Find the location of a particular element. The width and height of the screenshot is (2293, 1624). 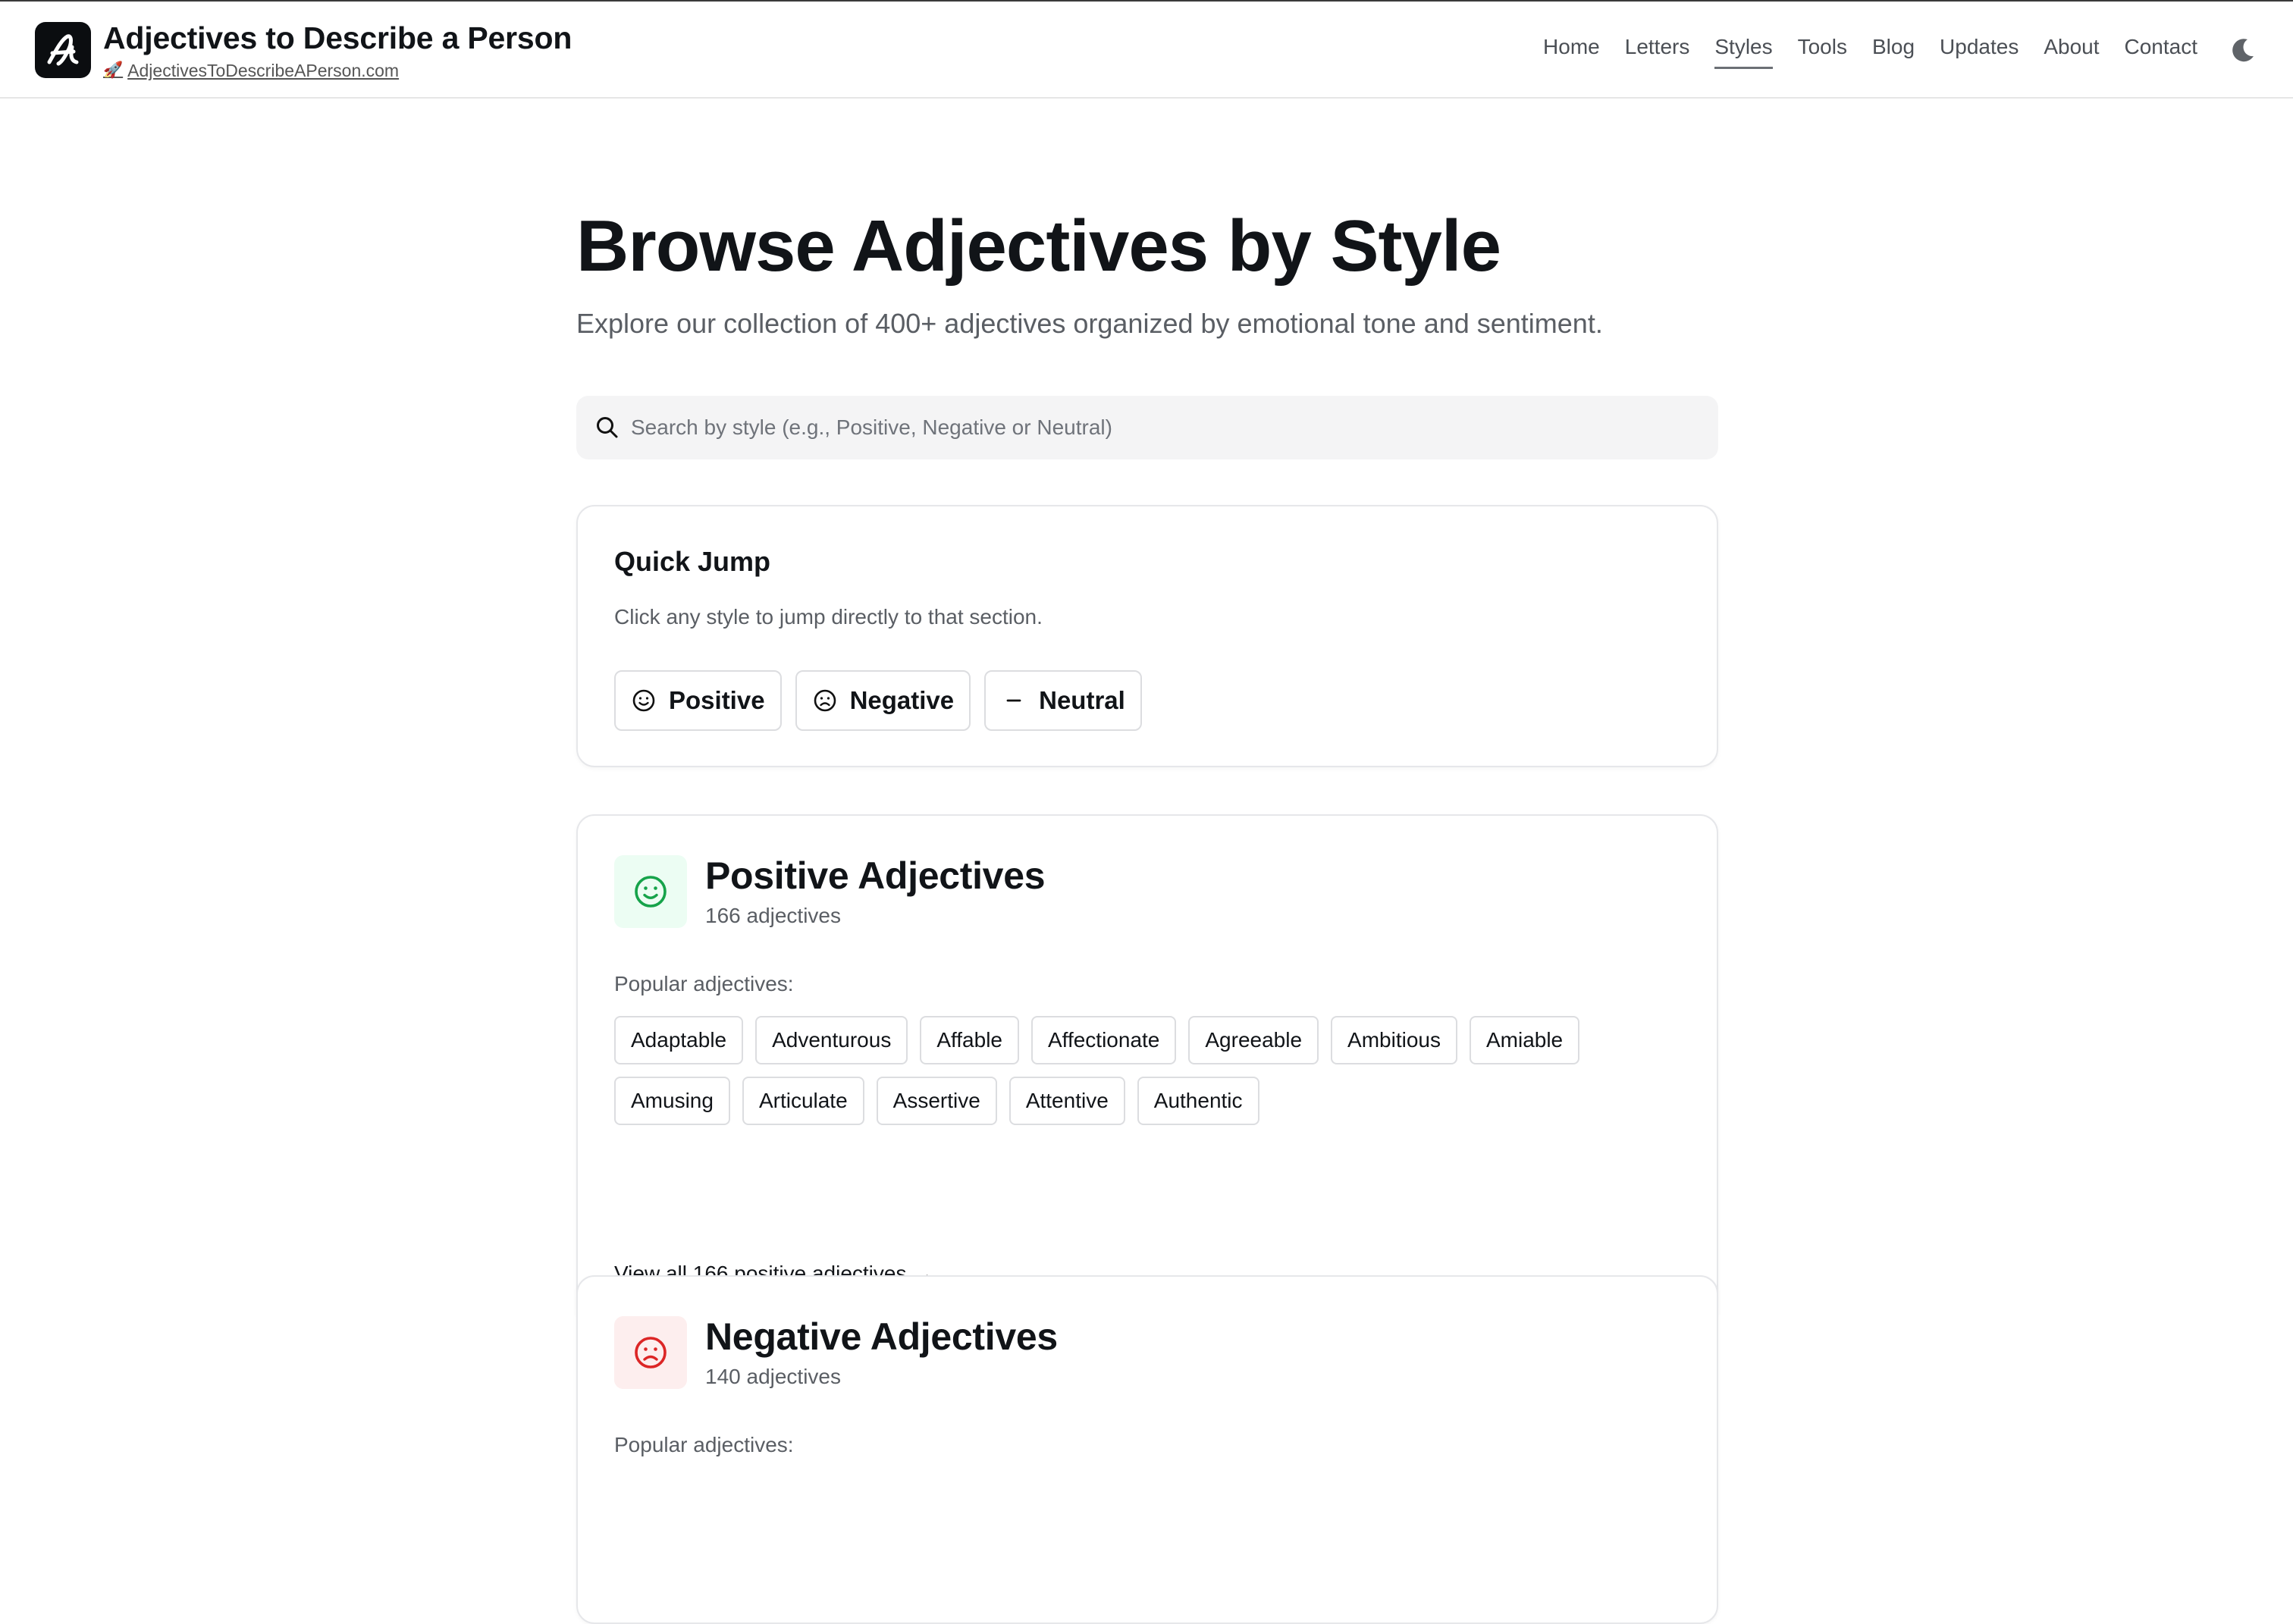

adjective-tag: Ambitious is located at coordinates (1394, 1040).